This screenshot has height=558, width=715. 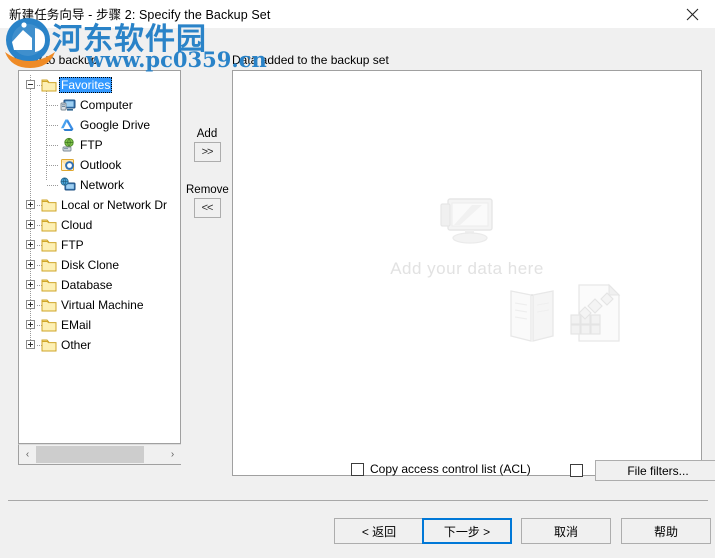 What do you see at coordinates (467, 531) in the screenshot?
I see `next-button: 下一步 >` at bounding box center [467, 531].